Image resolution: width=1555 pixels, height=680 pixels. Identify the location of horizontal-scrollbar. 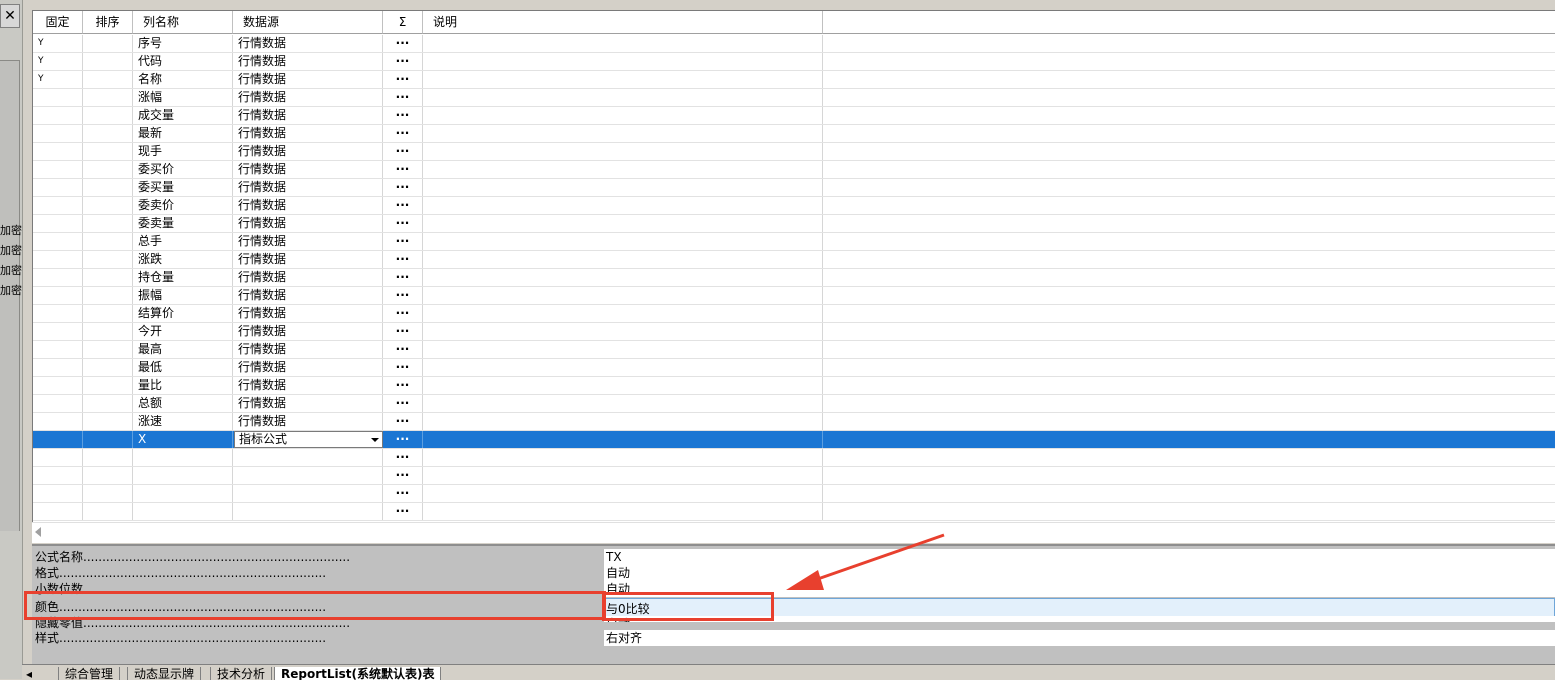
(793, 532).